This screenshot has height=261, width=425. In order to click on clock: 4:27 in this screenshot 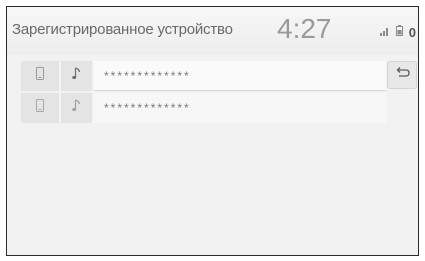, I will do `click(304, 28)`.